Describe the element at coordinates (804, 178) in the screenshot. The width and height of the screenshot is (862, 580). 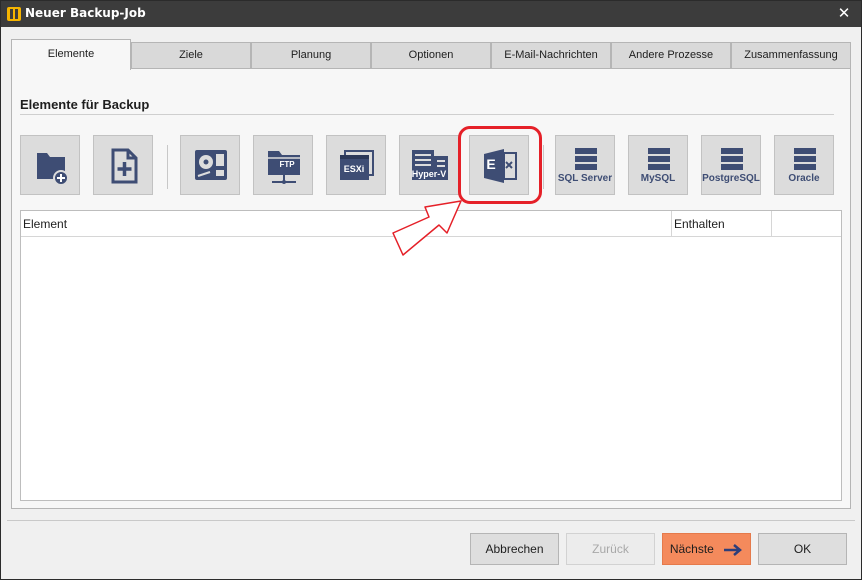
I see `oracle-label: Oracle` at that location.